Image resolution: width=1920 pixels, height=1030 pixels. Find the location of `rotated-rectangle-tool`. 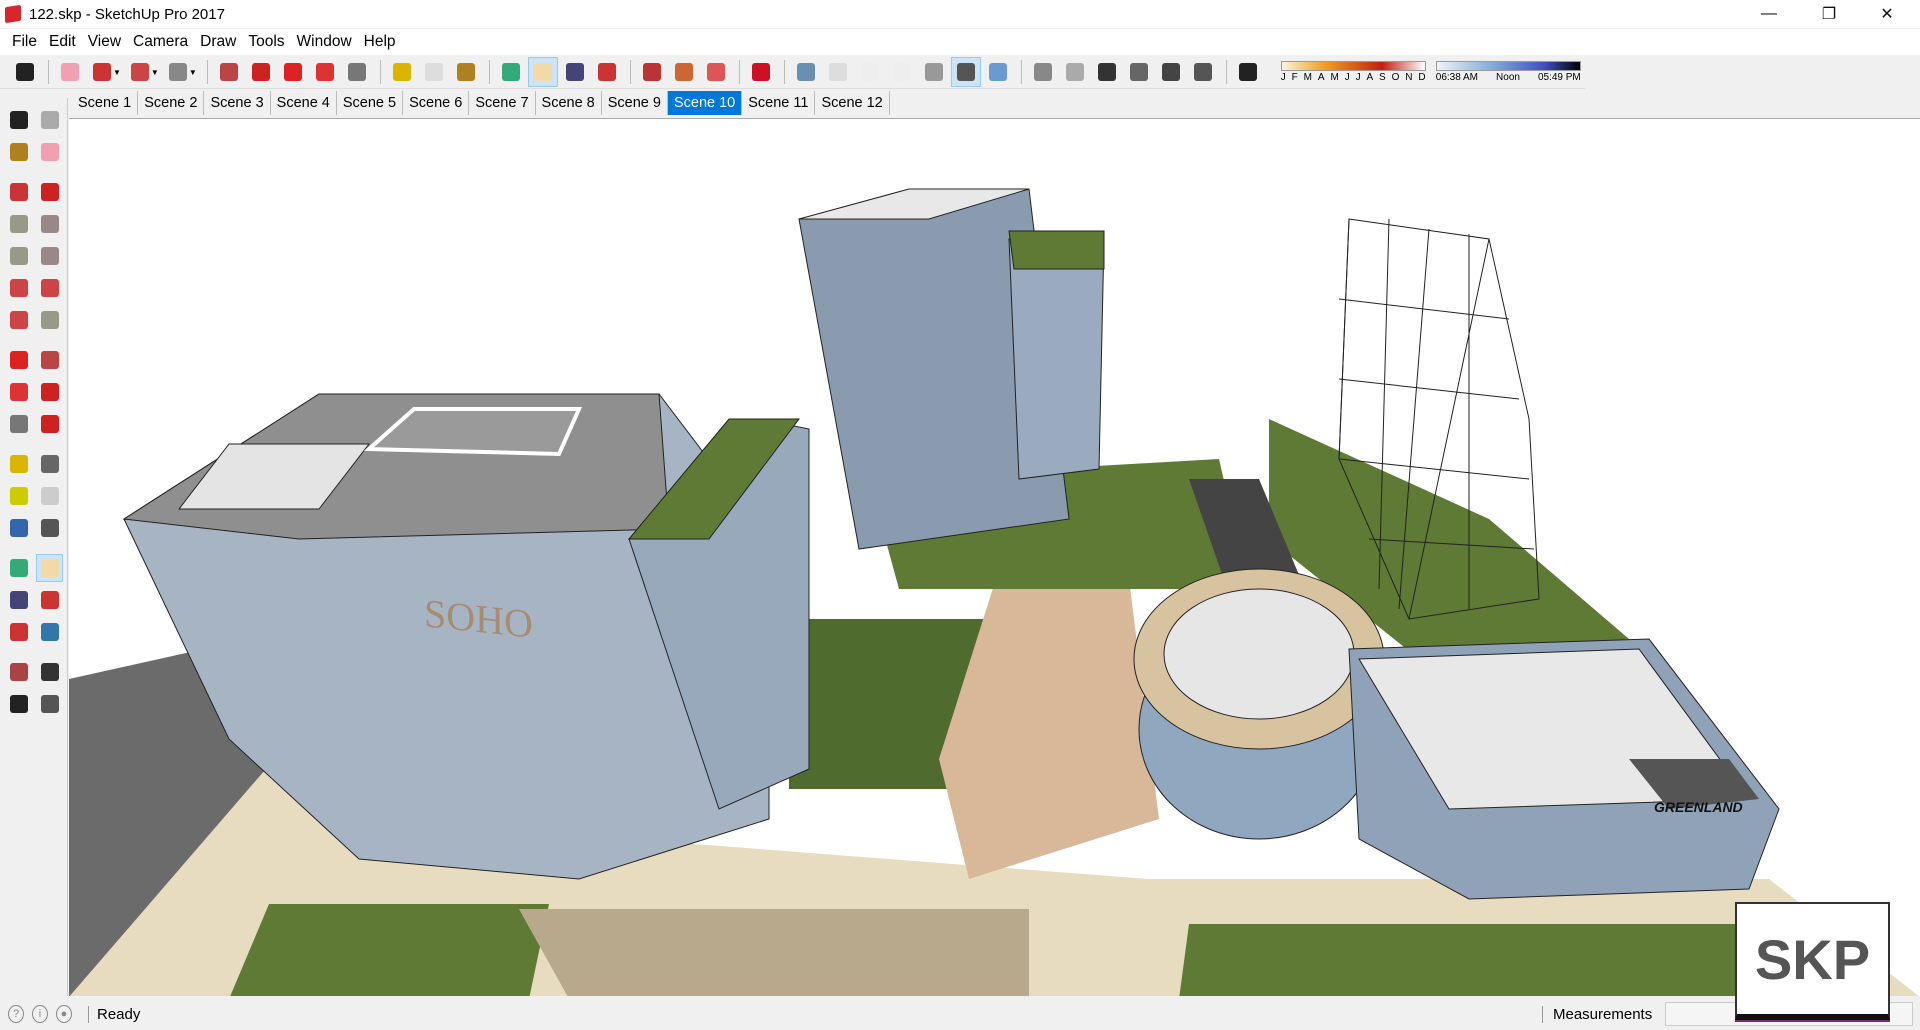

rotated-rectangle-tool is located at coordinates (50, 224).